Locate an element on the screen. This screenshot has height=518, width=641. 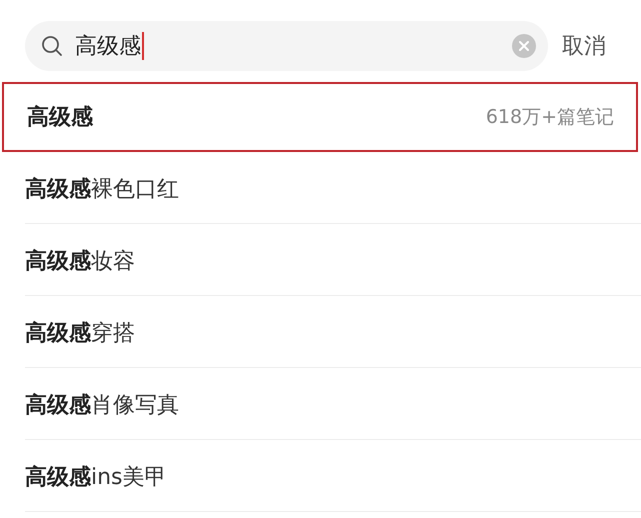
suggestion-item: 高级感 618万+篇笔记 is located at coordinates (320, 117).